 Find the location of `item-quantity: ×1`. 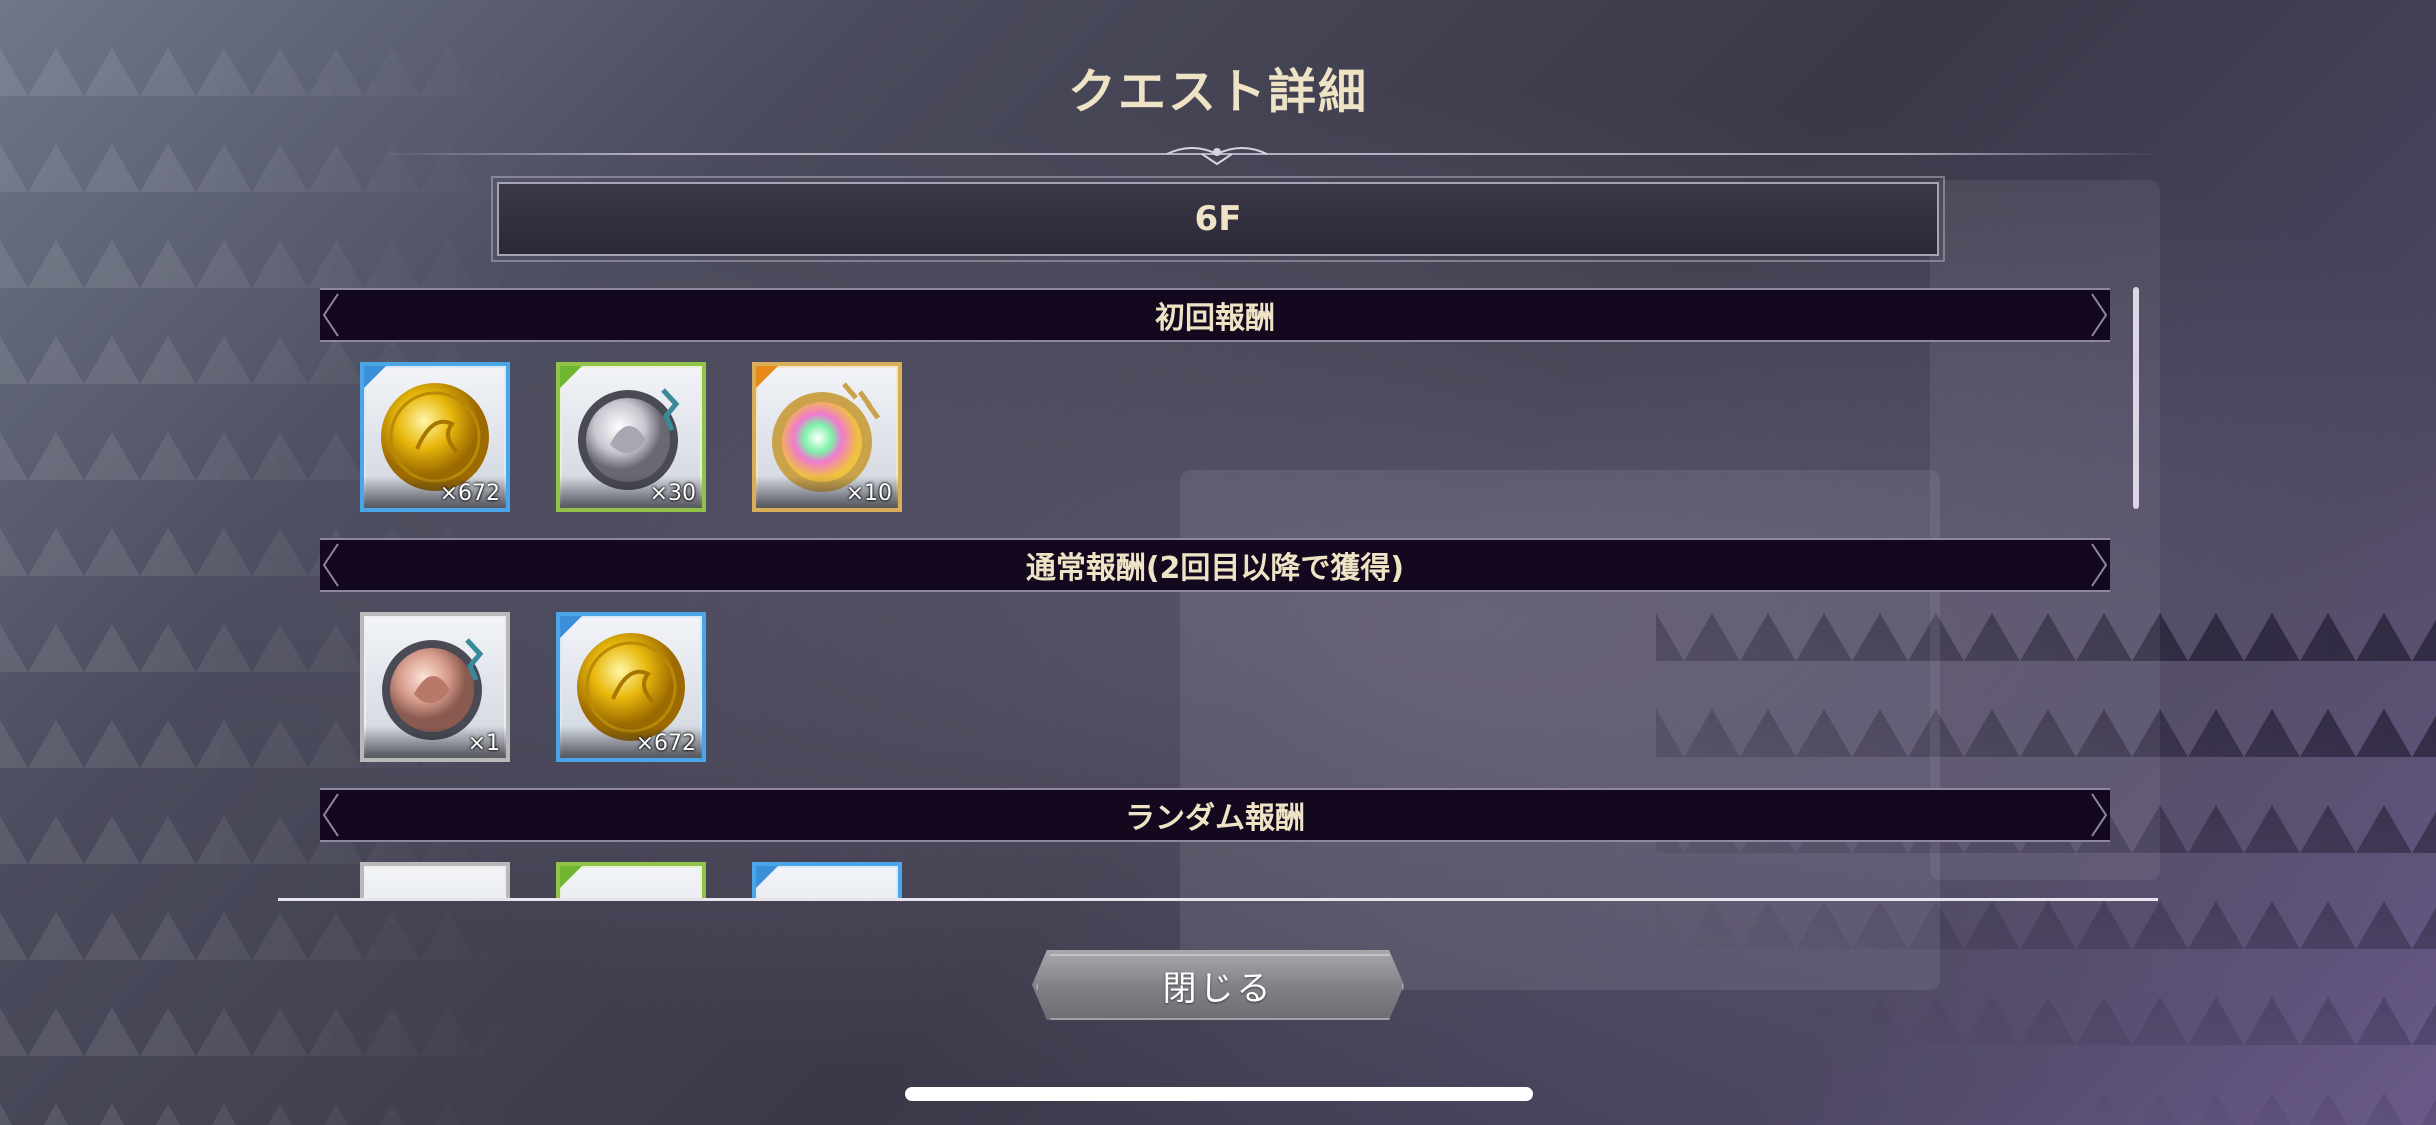

item-quantity: ×1 is located at coordinates (483, 743).